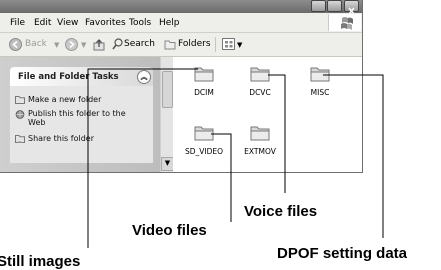 The width and height of the screenshot is (441, 270). What do you see at coordinates (40, 261) in the screenshot?
I see `callout-still-images: Still images` at bounding box center [40, 261].